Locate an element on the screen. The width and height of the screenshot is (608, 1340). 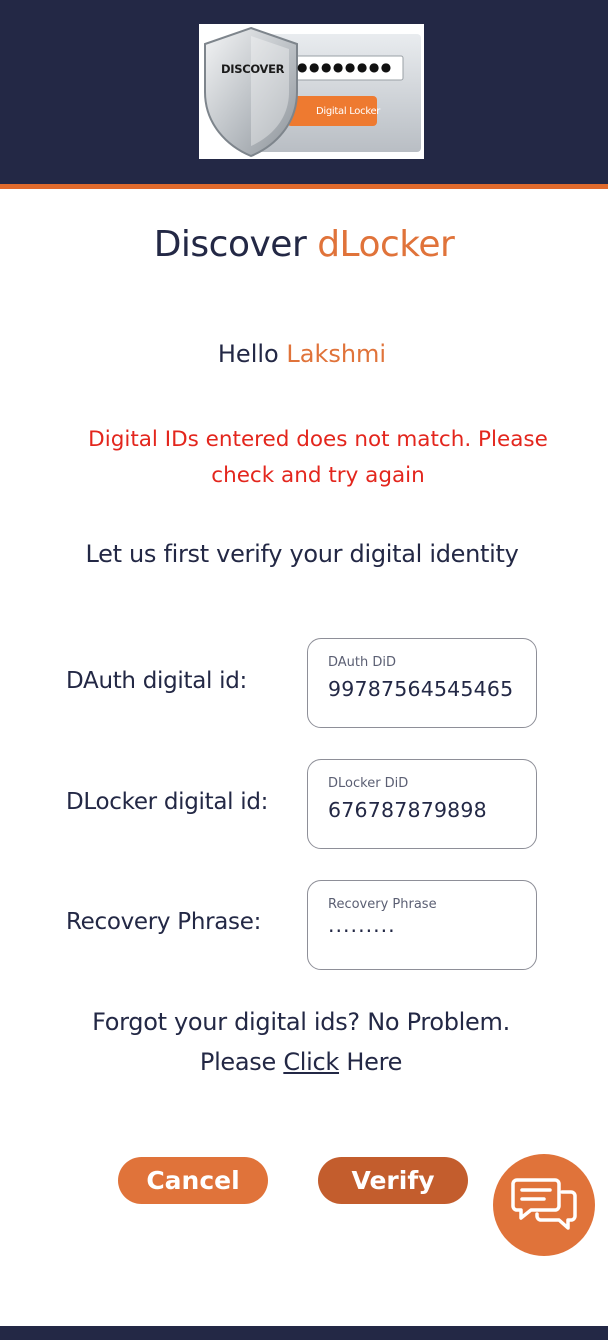
chat-button is located at coordinates (544, 1205).